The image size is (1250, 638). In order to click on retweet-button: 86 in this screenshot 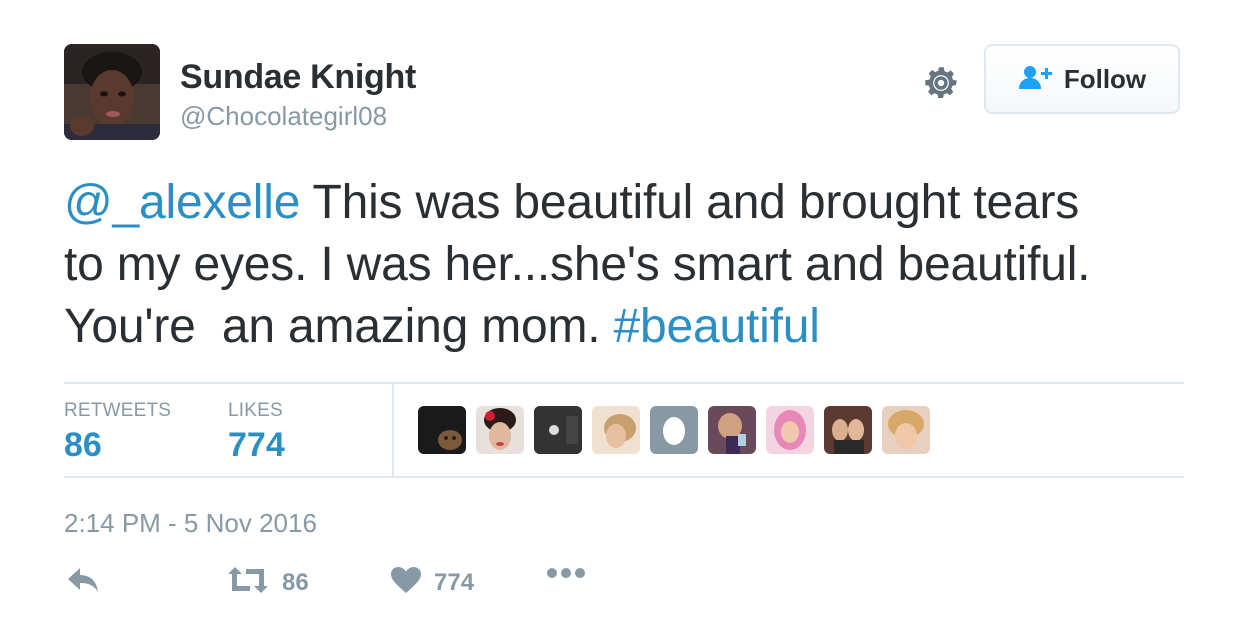, I will do `click(267, 582)`.